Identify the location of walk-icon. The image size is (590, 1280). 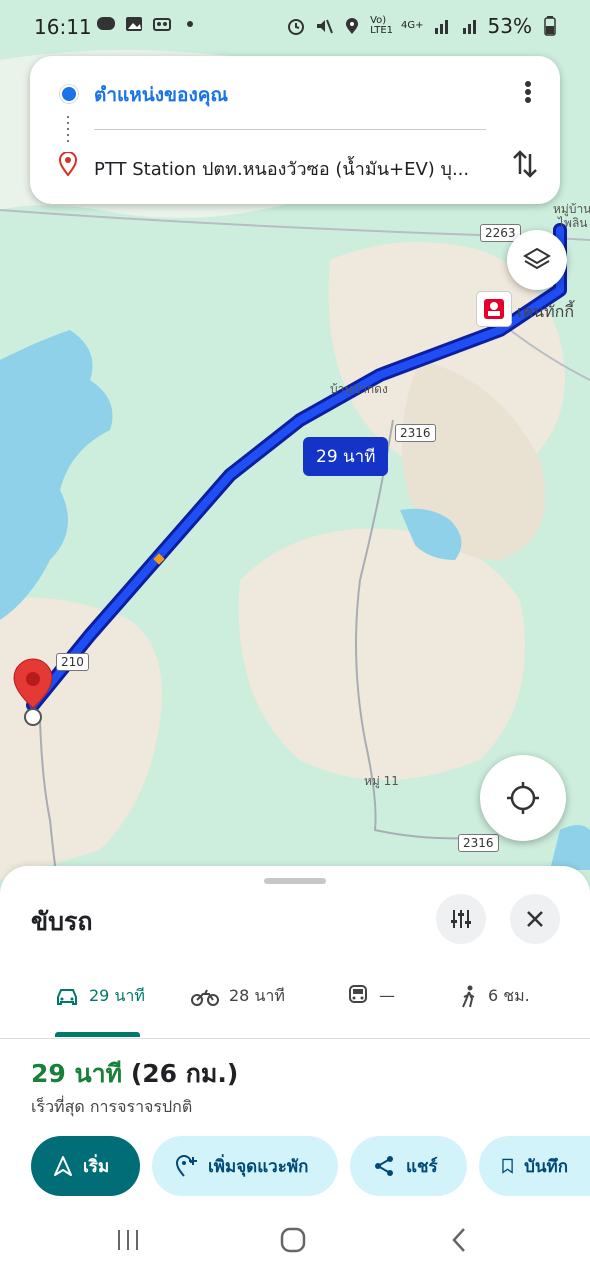
(468, 996).